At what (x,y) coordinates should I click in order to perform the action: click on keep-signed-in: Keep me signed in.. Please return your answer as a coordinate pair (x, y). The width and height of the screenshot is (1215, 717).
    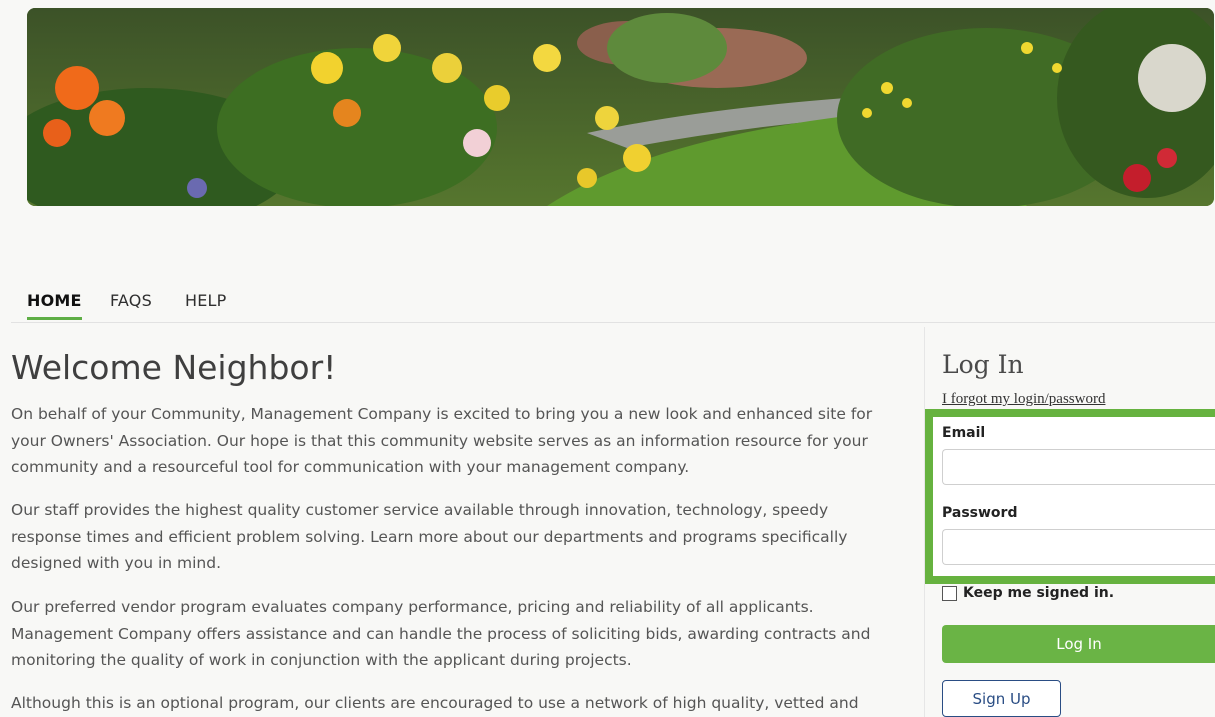
    Looking at the image, I should click on (1028, 593).